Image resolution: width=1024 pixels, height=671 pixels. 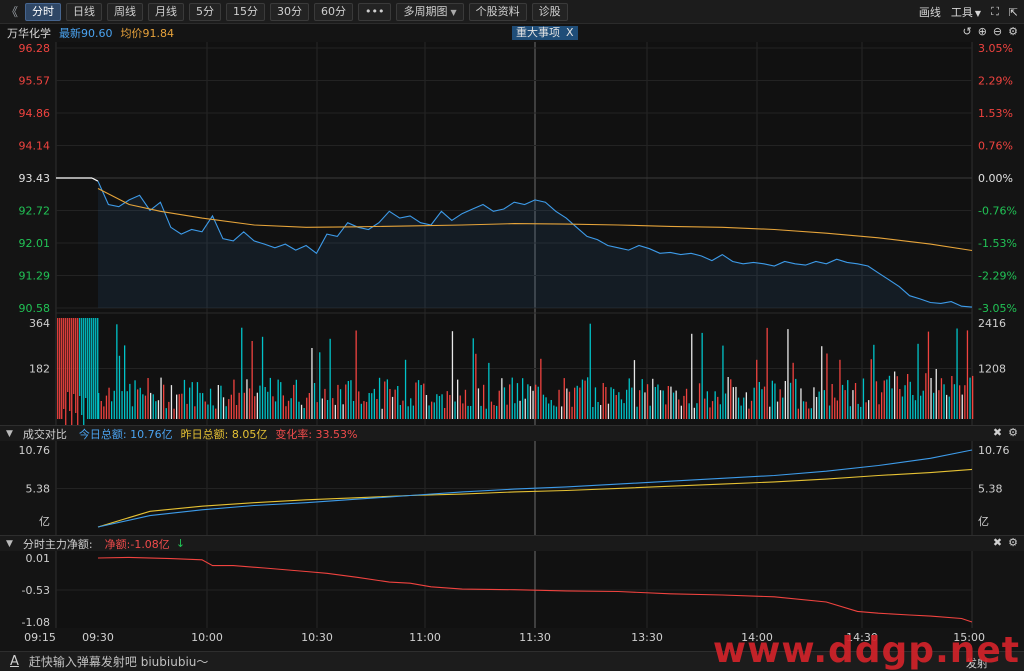 What do you see at coordinates (166, 11) in the screenshot?
I see `period-button-monthly: 月线` at bounding box center [166, 11].